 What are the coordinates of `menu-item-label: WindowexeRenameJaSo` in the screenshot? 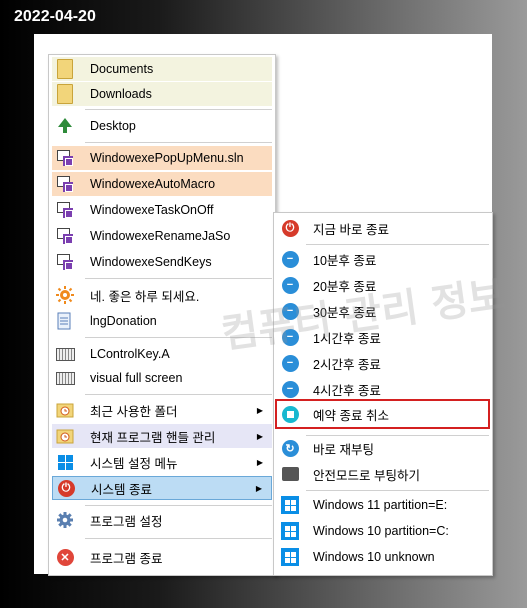 It's located at (160, 236).